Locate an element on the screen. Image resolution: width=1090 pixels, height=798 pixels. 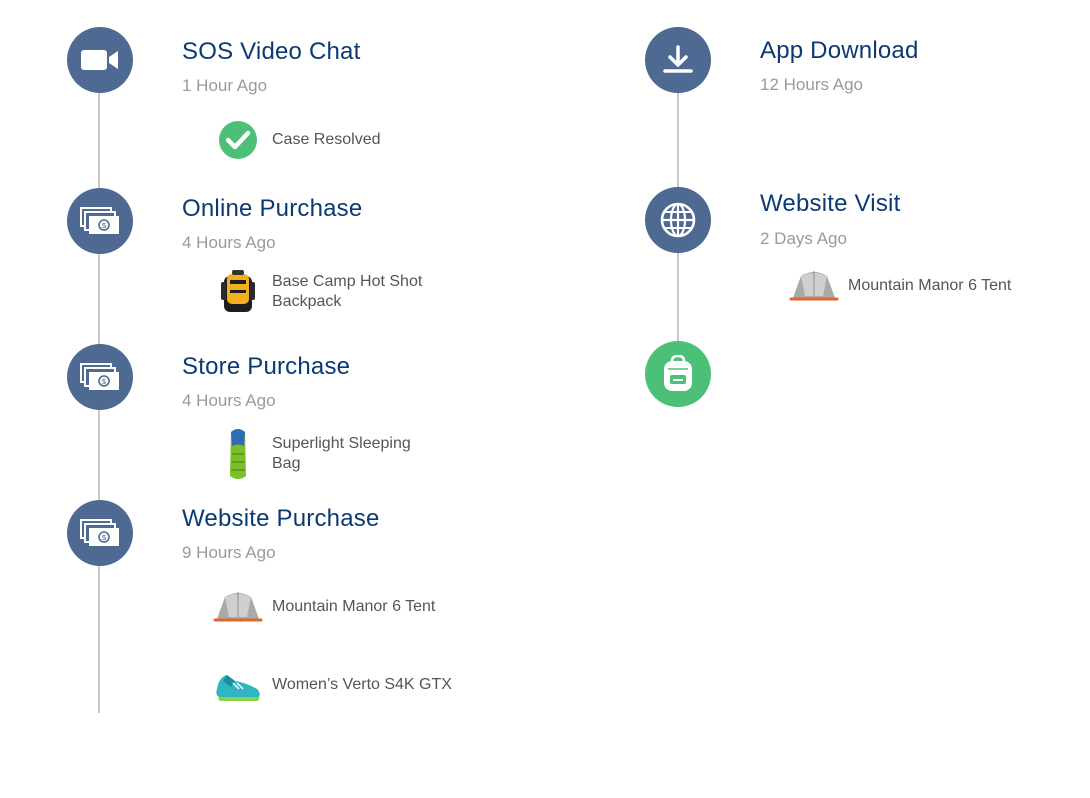
item-label: Bag is located at coordinates (286, 463).